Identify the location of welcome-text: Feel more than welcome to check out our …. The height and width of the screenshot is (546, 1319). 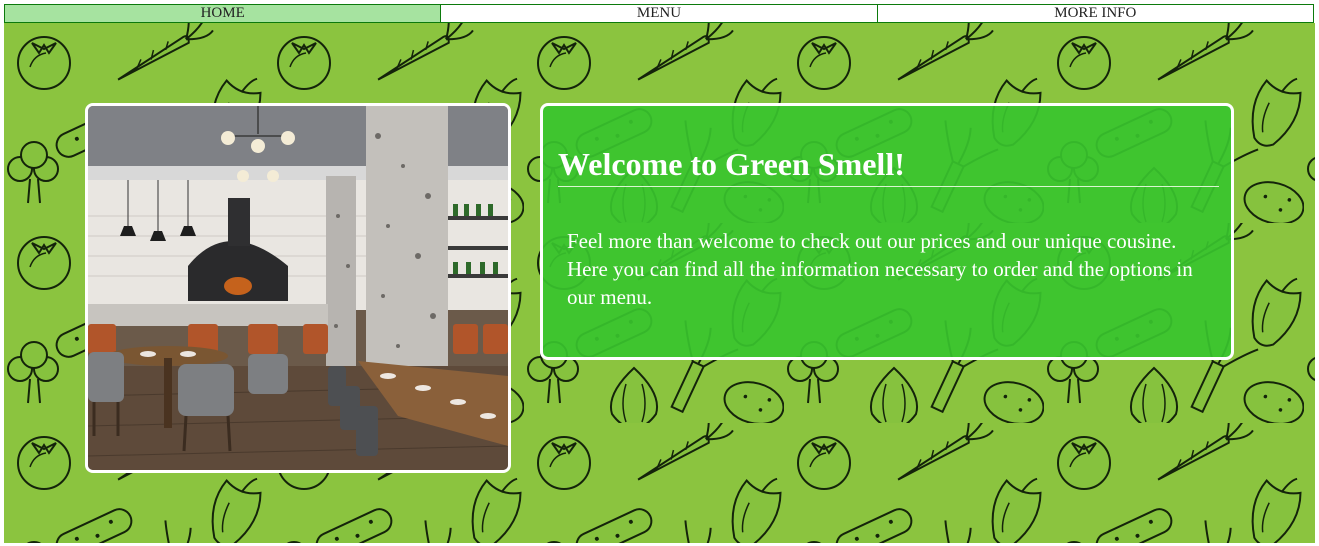
(880, 269).